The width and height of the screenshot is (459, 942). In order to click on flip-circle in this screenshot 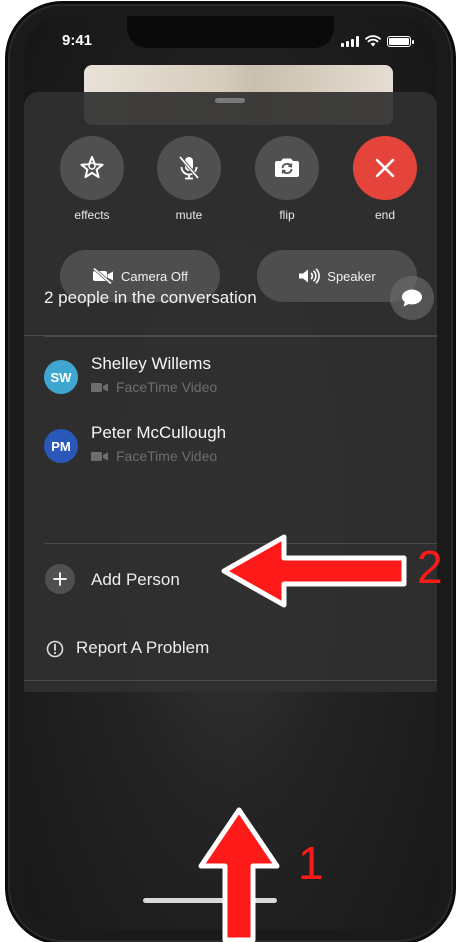, I will do `click(287, 168)`.